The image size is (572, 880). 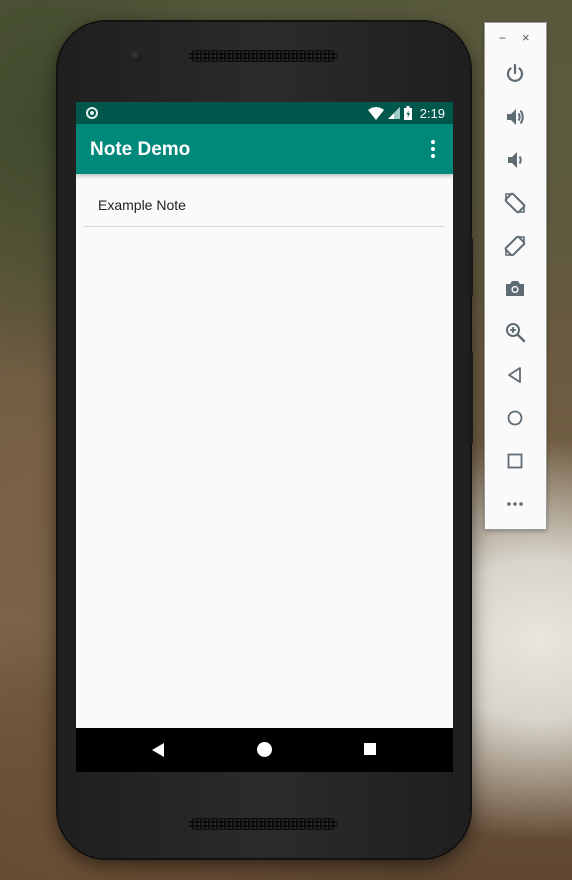 I want to click on emulator-toolbar: − ×, so click(x=515, y=276).